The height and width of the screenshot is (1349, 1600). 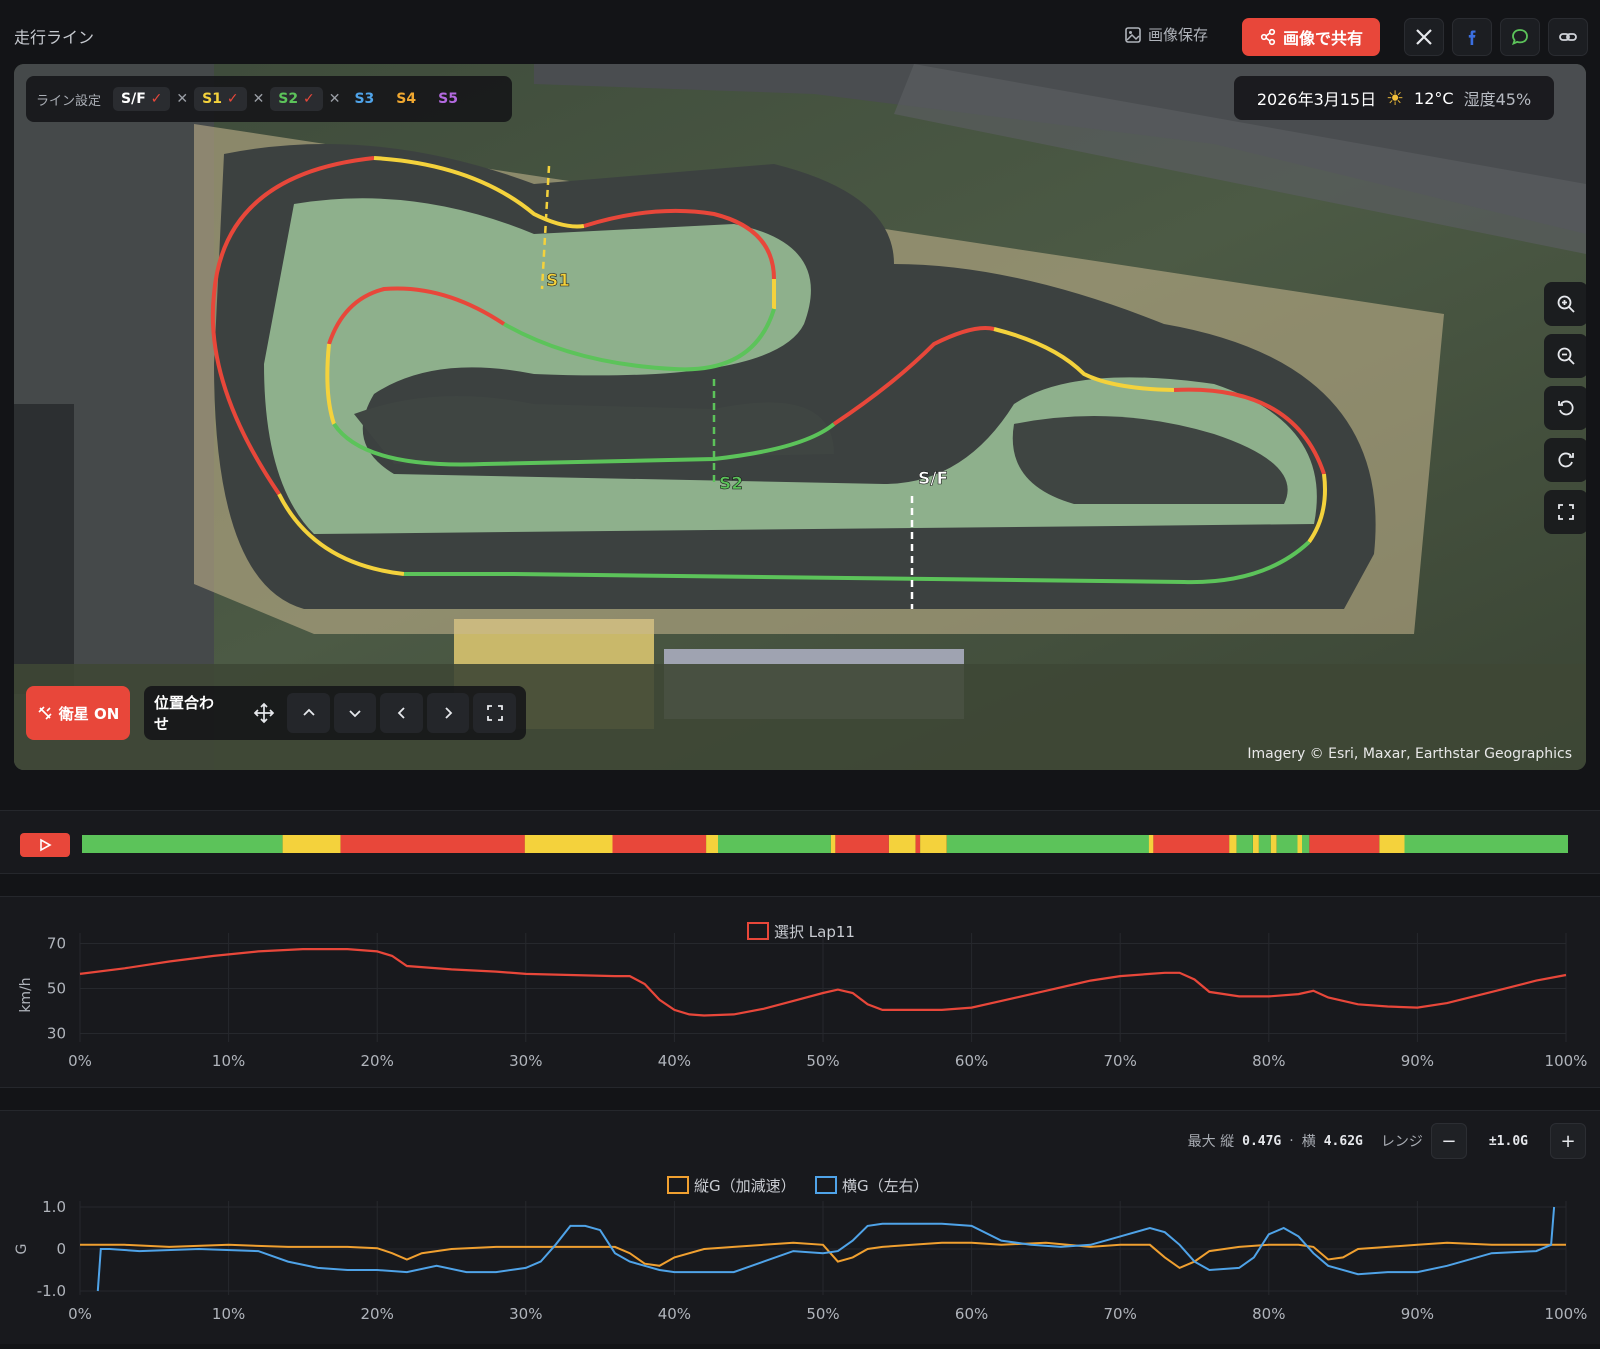 What do you see at coordinates (212, 99) in the screenshot?
I see `line-chip-label: S1` at bounding box center [212, 99].